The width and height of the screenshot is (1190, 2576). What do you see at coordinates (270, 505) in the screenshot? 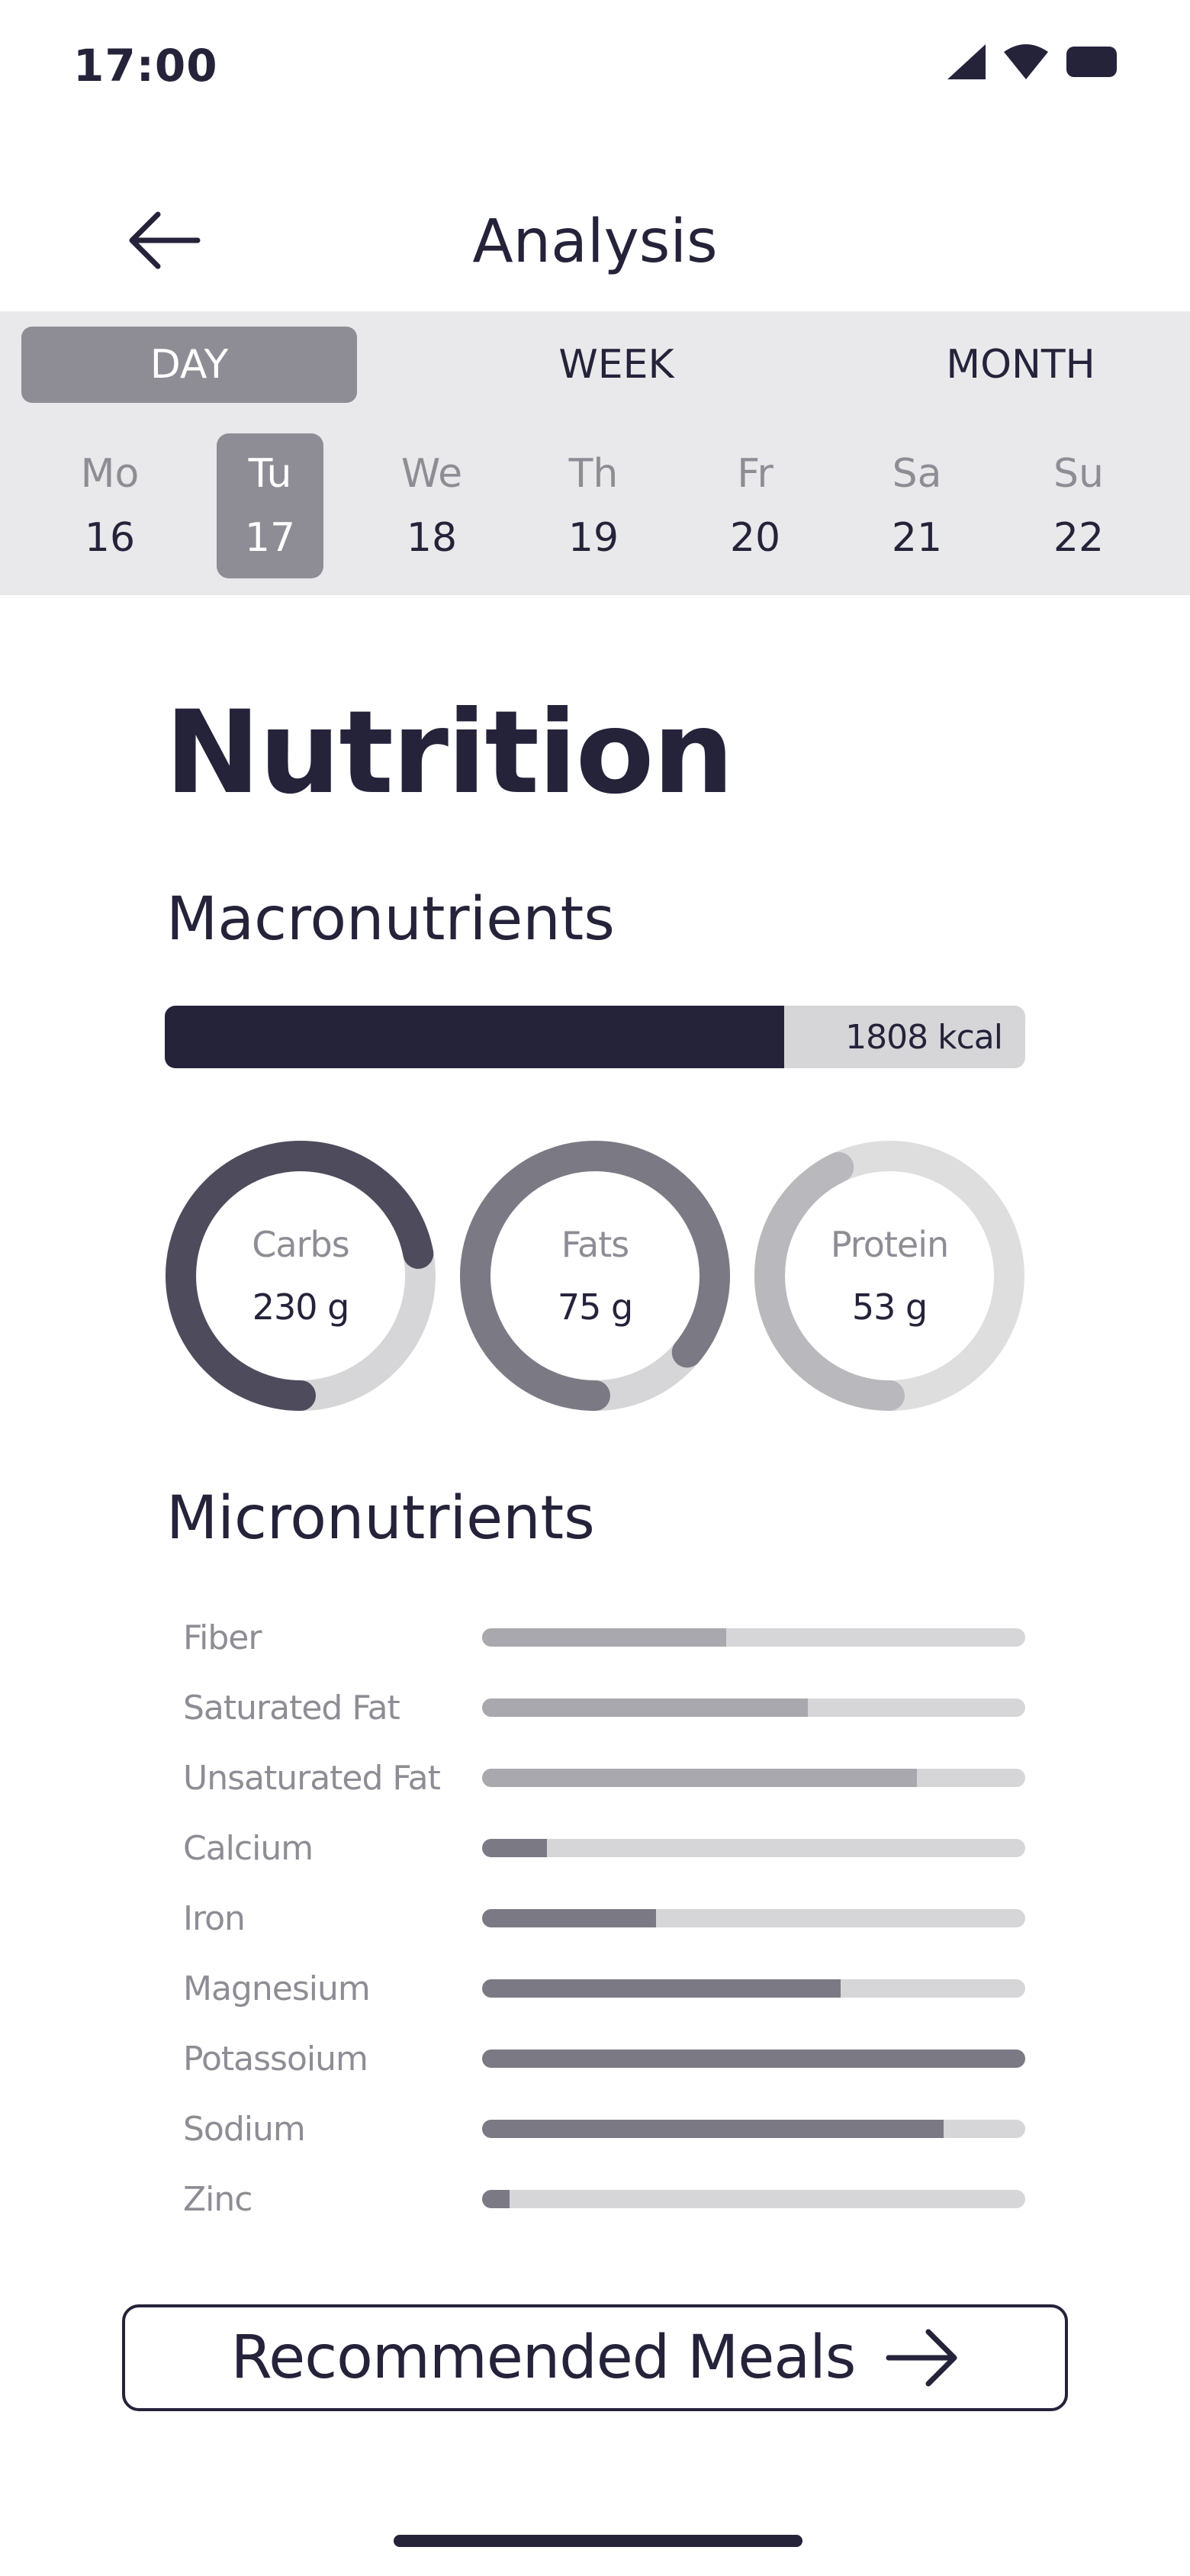
I see `day-cell-tu: Tu 17` at bounding box center [270, 505].